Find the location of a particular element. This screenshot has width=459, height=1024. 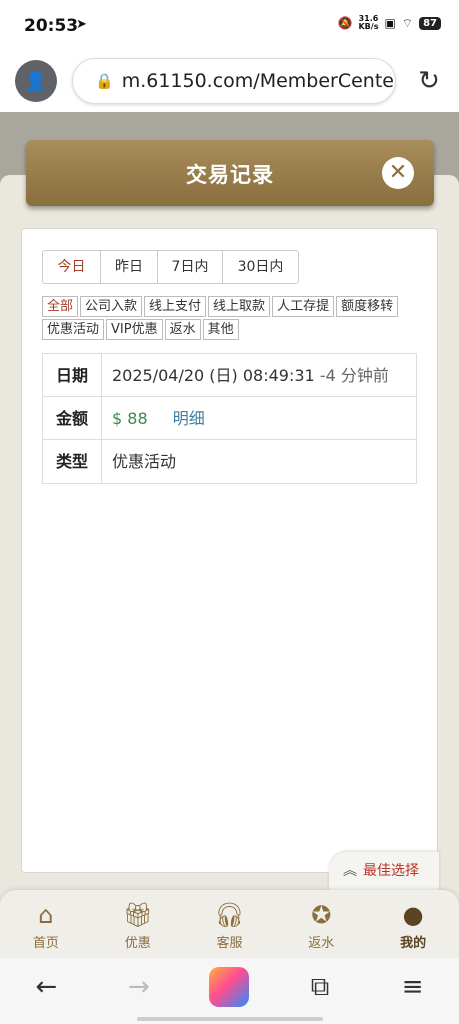

nav-support-label: 客服 is located at coordinates (229, 943).